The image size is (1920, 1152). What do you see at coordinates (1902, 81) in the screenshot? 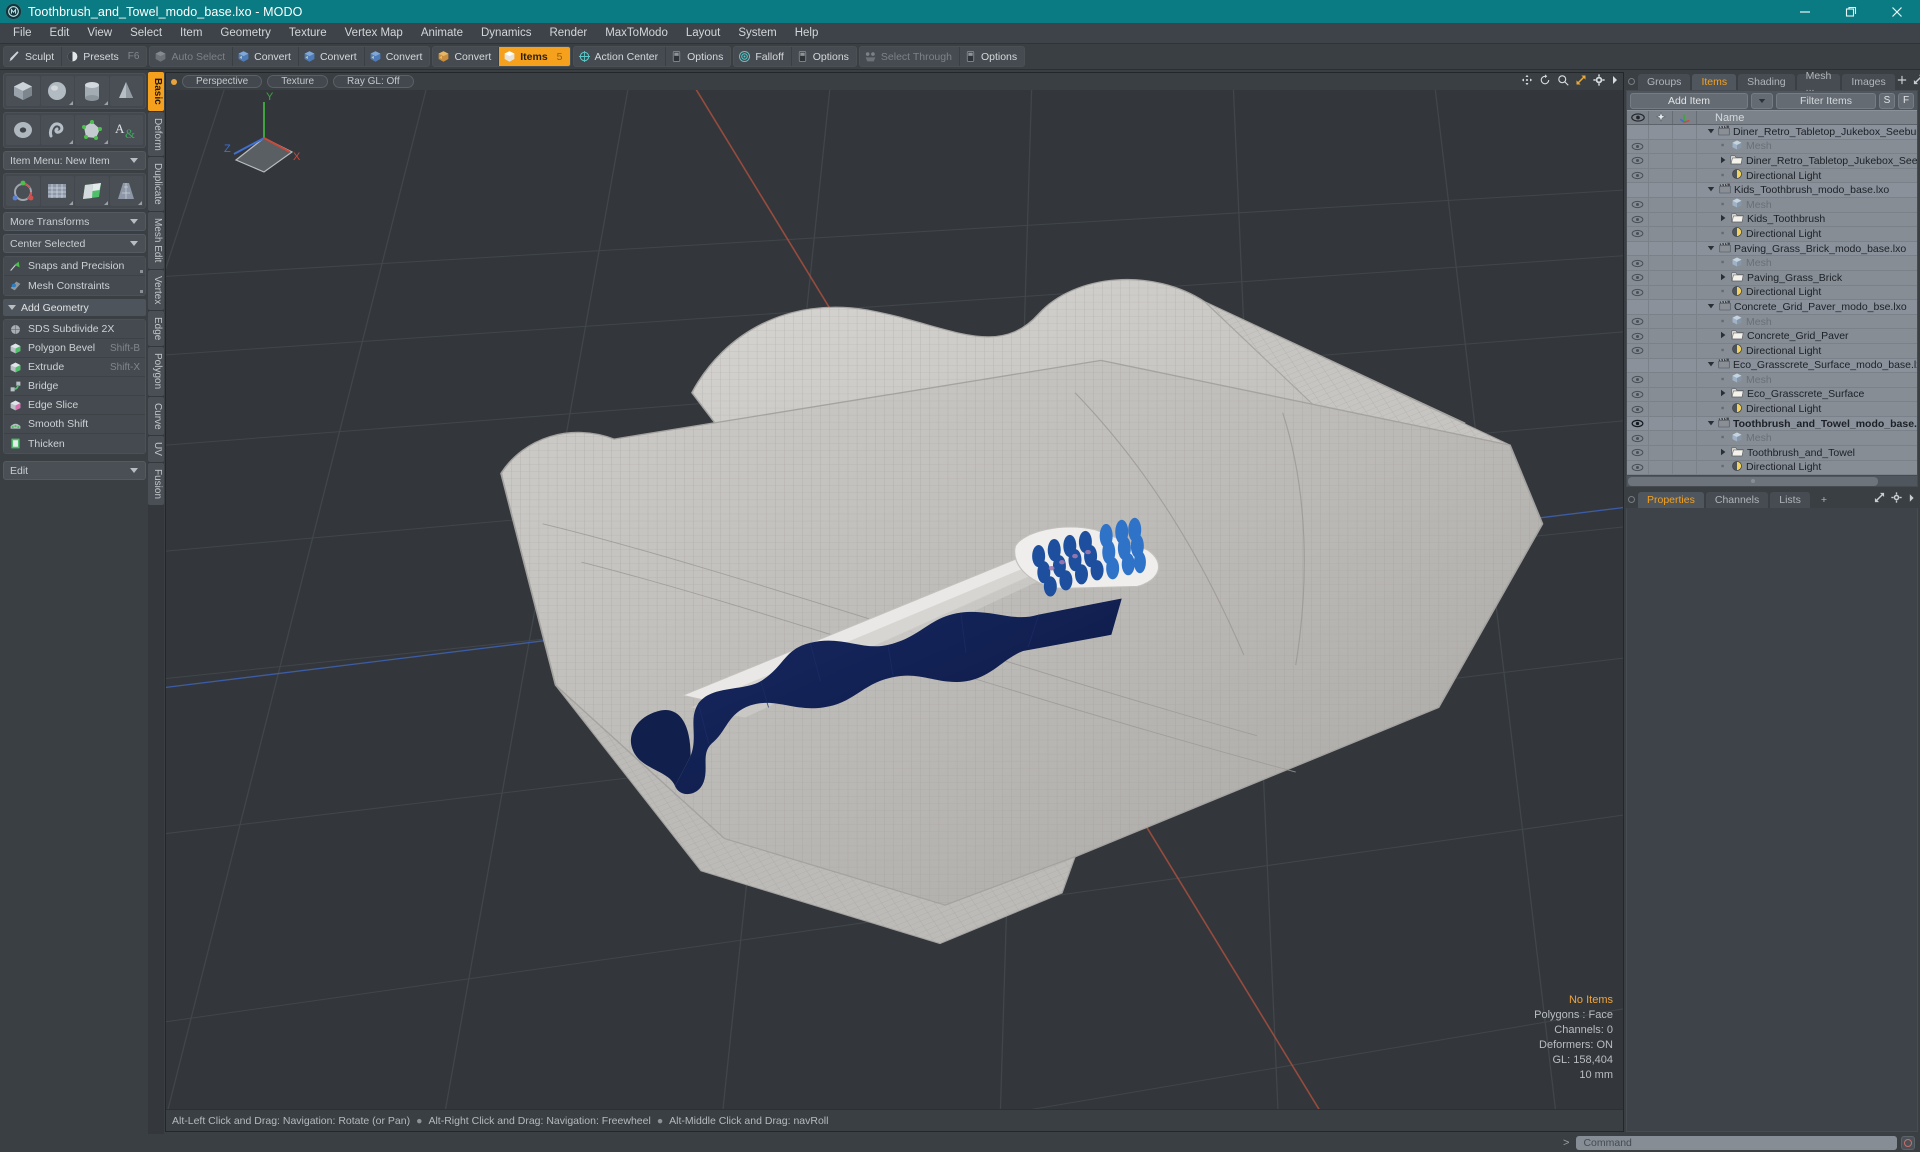
I see `add-tab-icon` at bounding box center [1902, 81].